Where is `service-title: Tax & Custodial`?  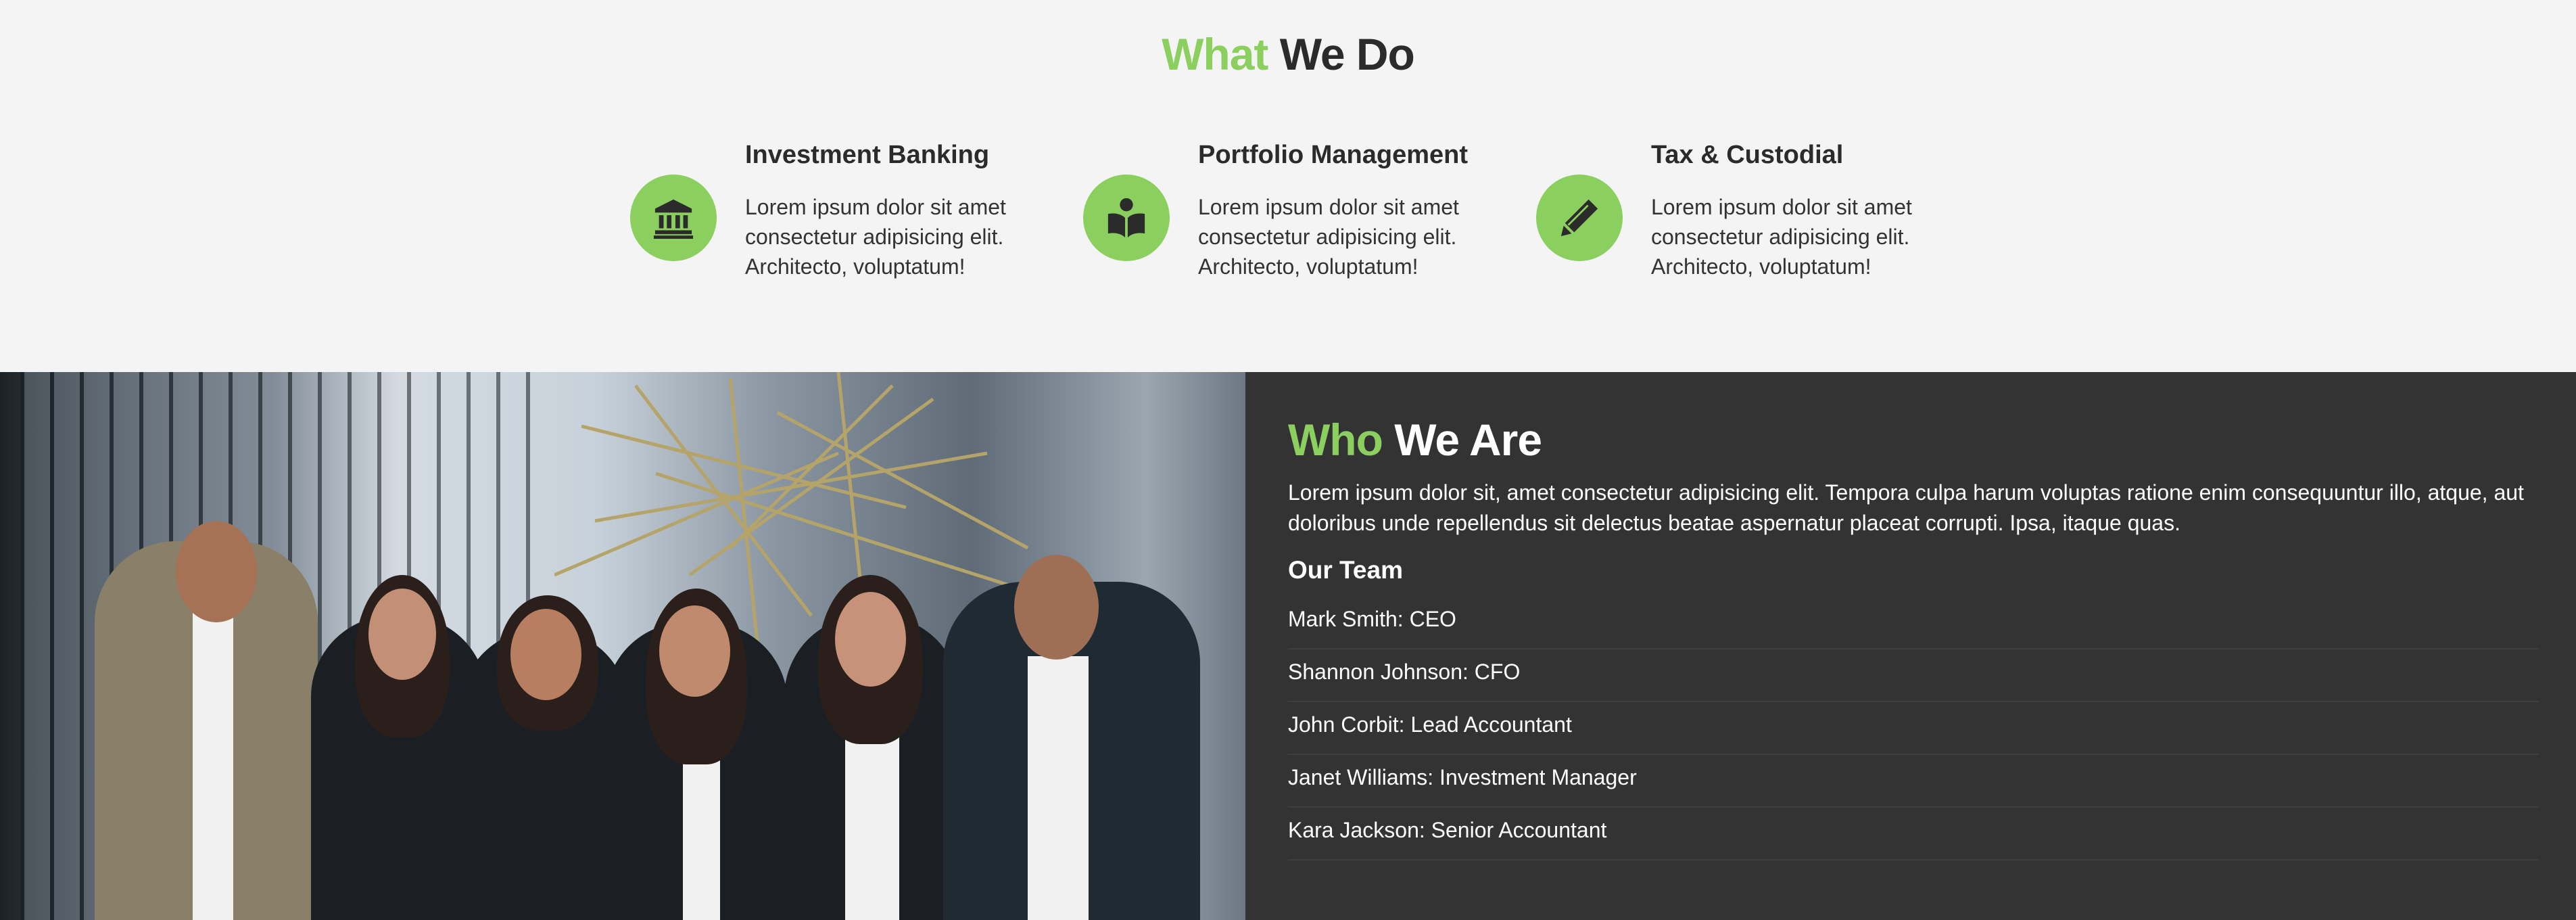
service-title: Tax & Custodial is located at coordinates (1747, 155).